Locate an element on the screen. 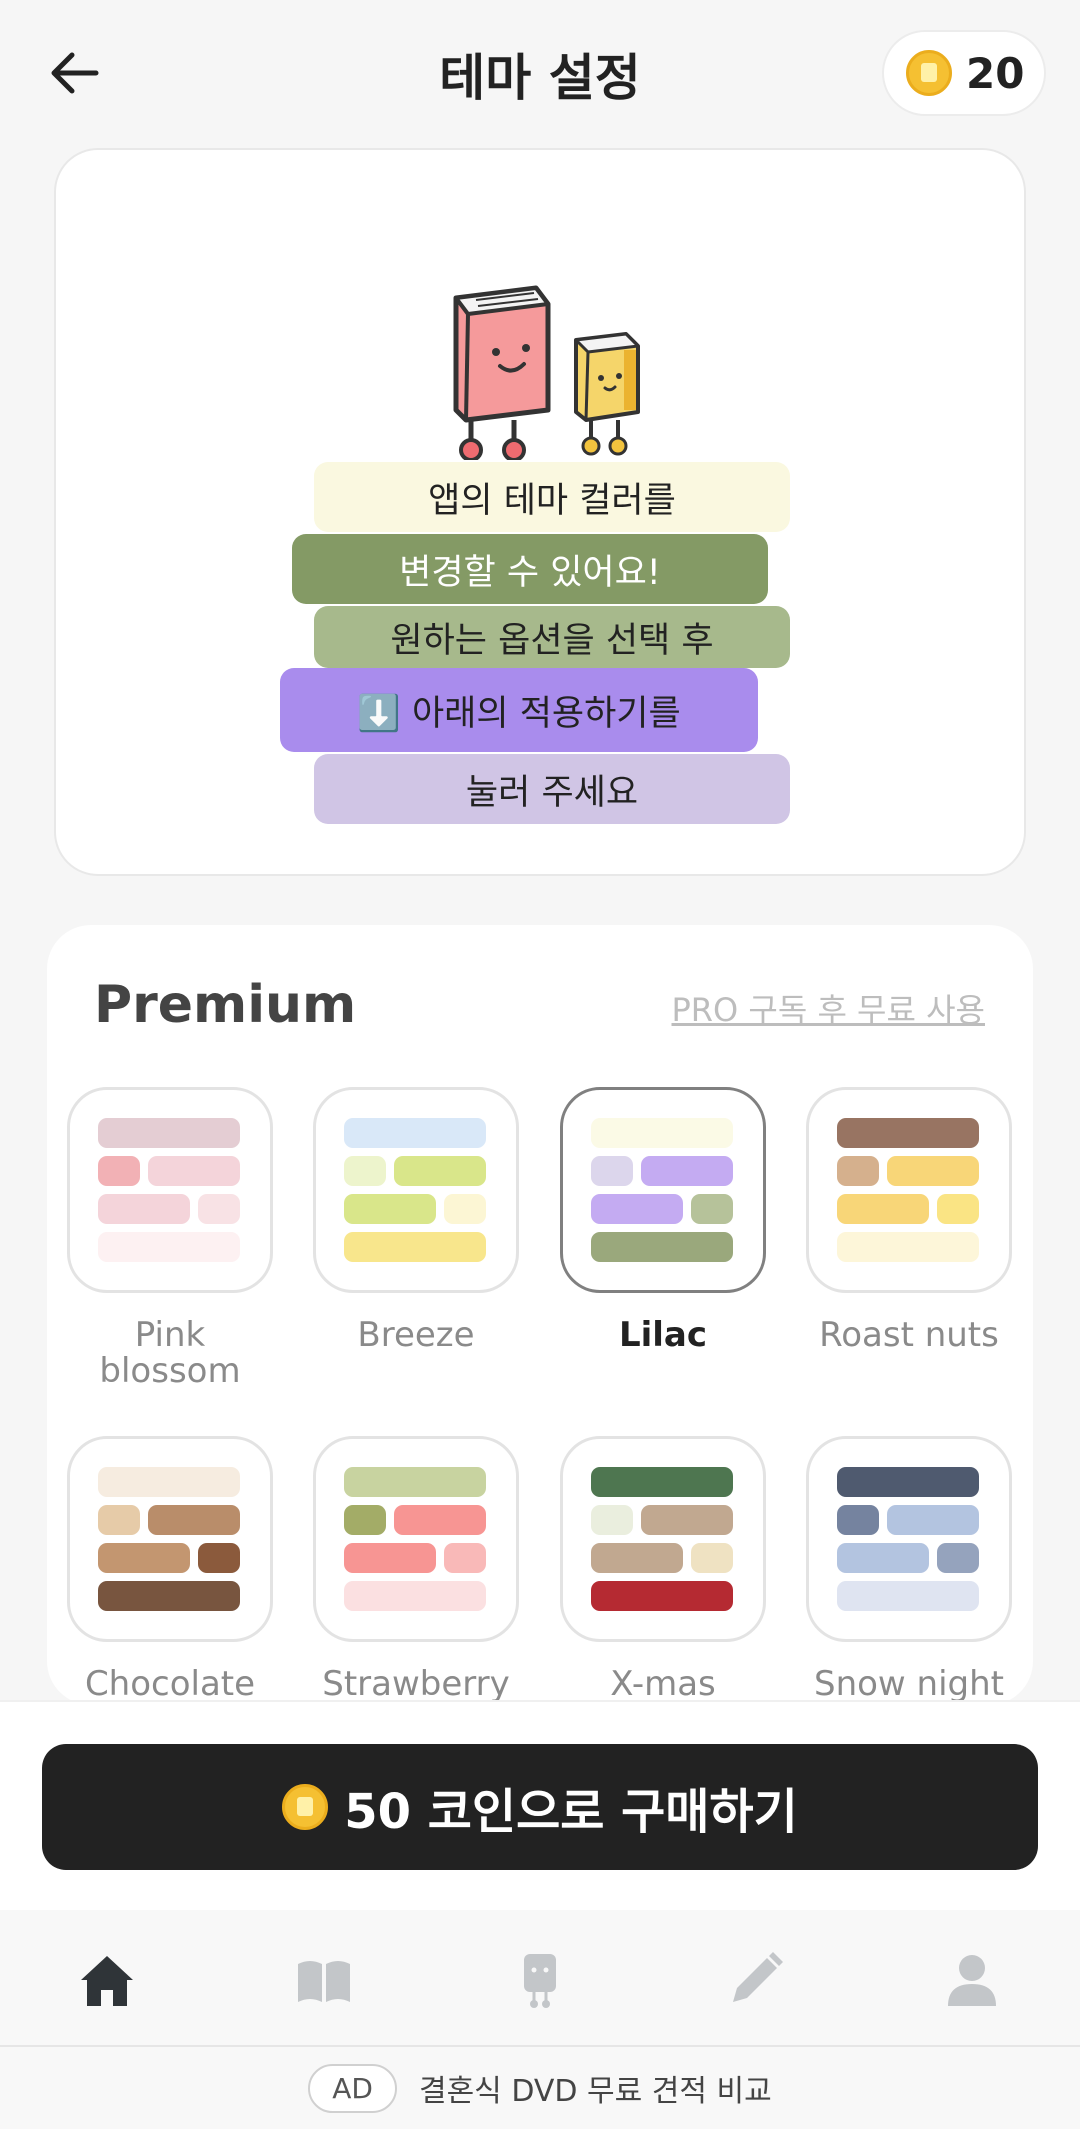 This screenshot has height=2129, width=1080. purchase-area: 50 코인으로 구매하기 is located at coordinates (540, 1805).